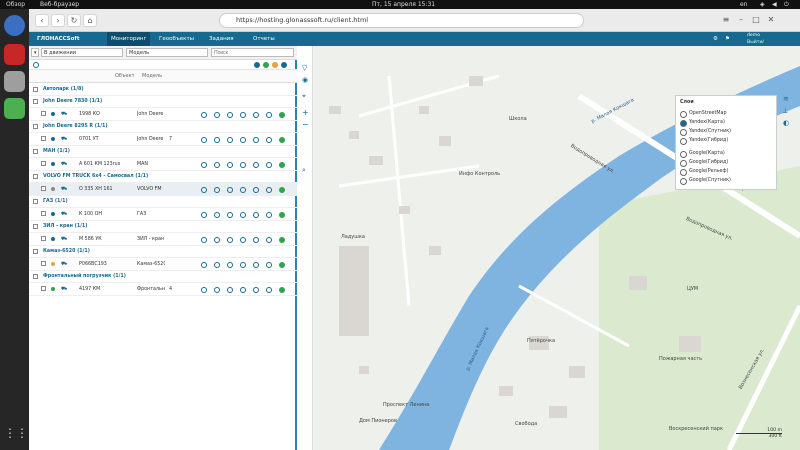 This screenshot has width=800, height=450. I want to click on close-icon: ✕, so click(771, 20).